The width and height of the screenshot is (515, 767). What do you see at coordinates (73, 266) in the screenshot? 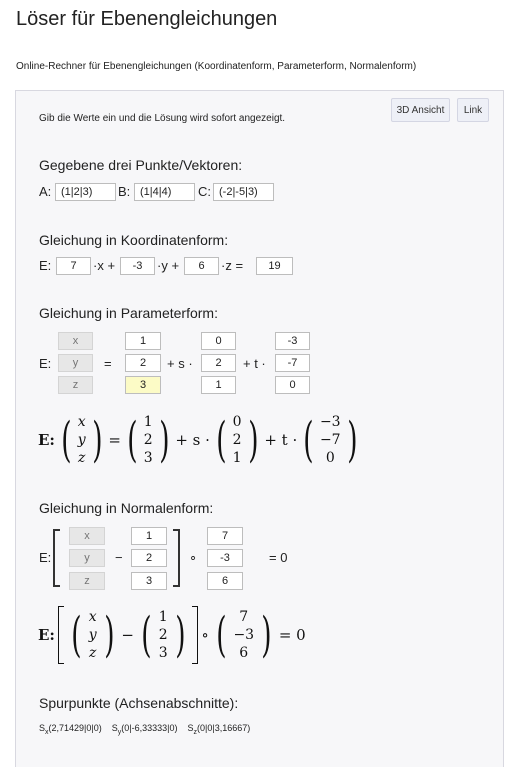
I see `coefficient-a-input` at bounding box center [73, 266].